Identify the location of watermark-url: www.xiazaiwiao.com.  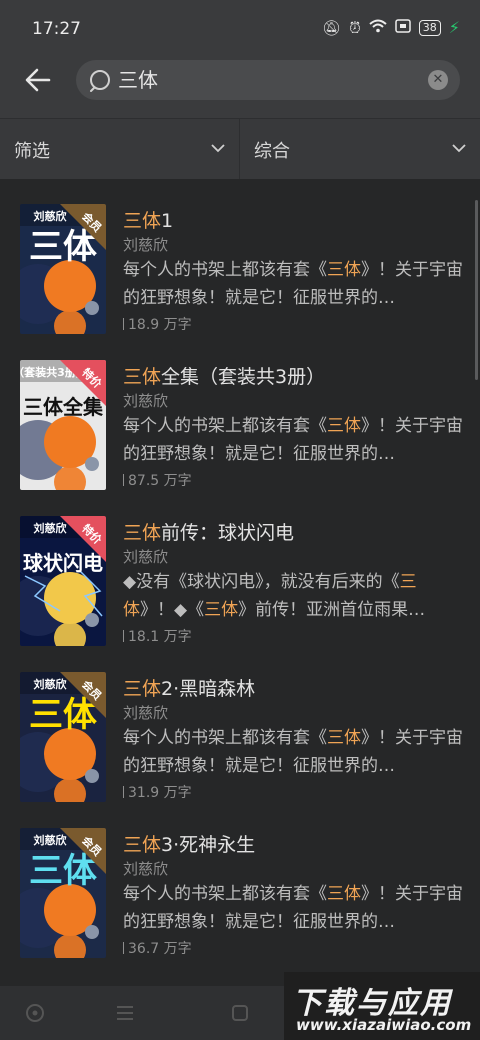
(384, 1025).